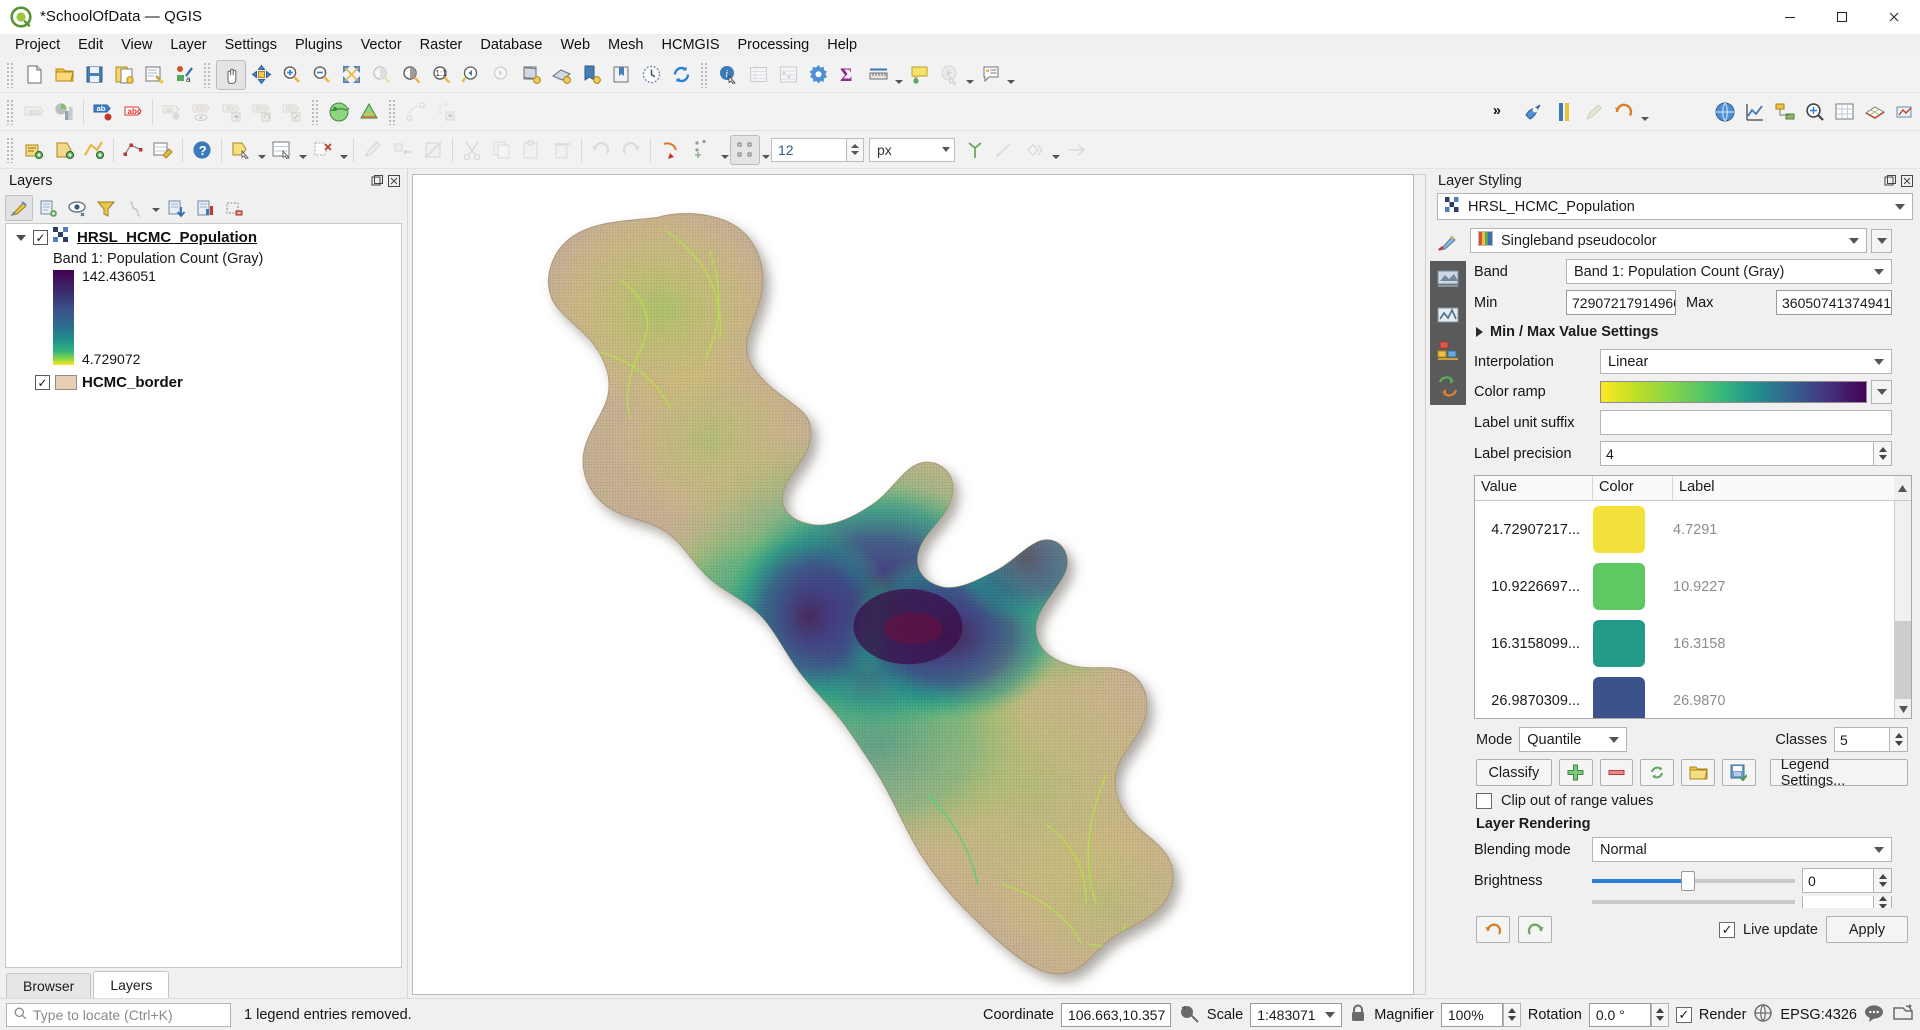  I want to click on blending-mode-select: Normal, so click(1742, 849).